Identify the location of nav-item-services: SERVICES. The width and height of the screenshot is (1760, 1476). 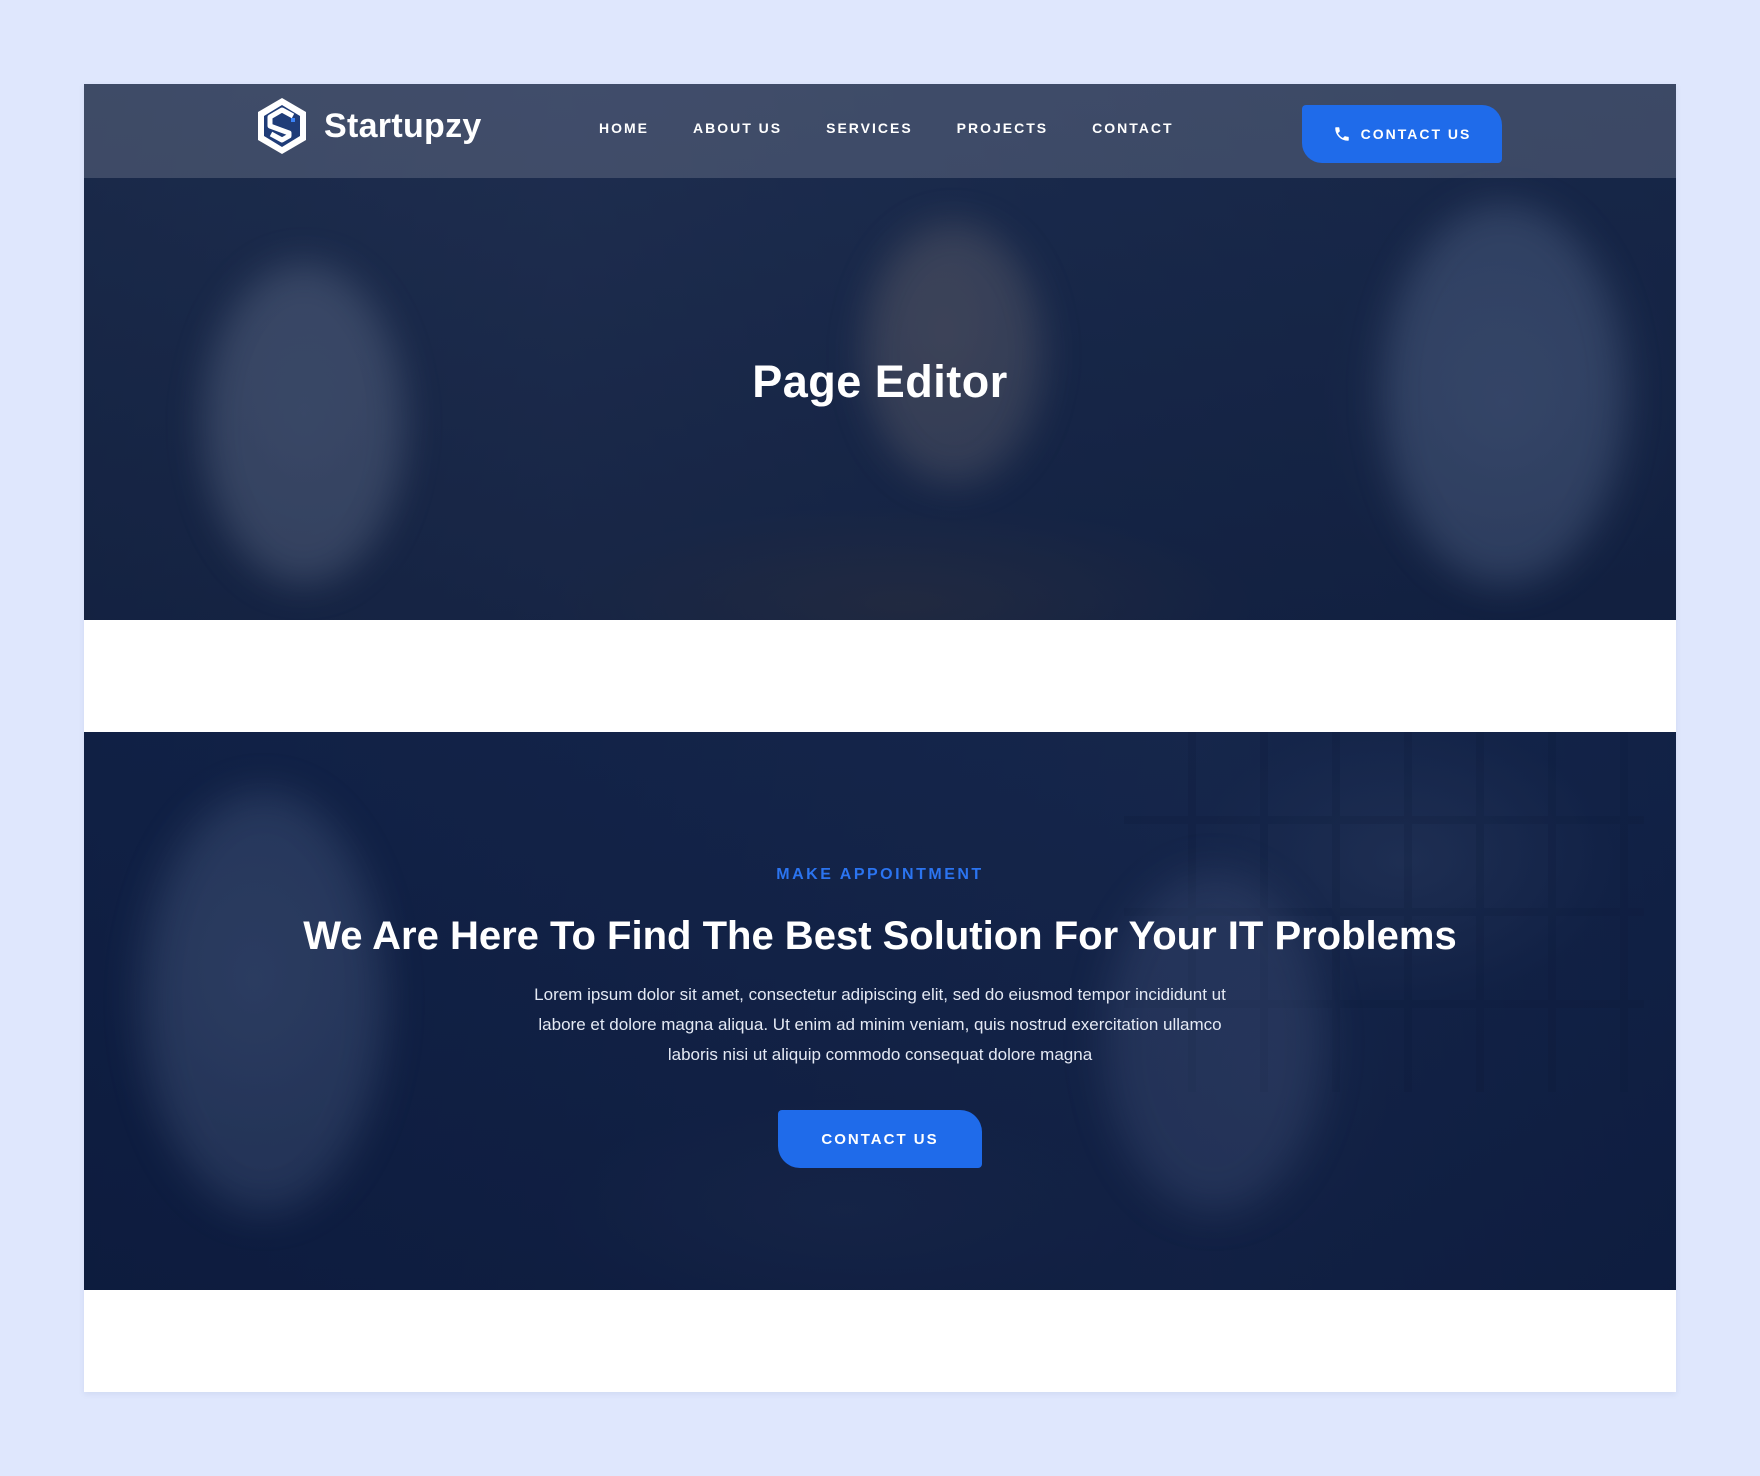
(869, 128).